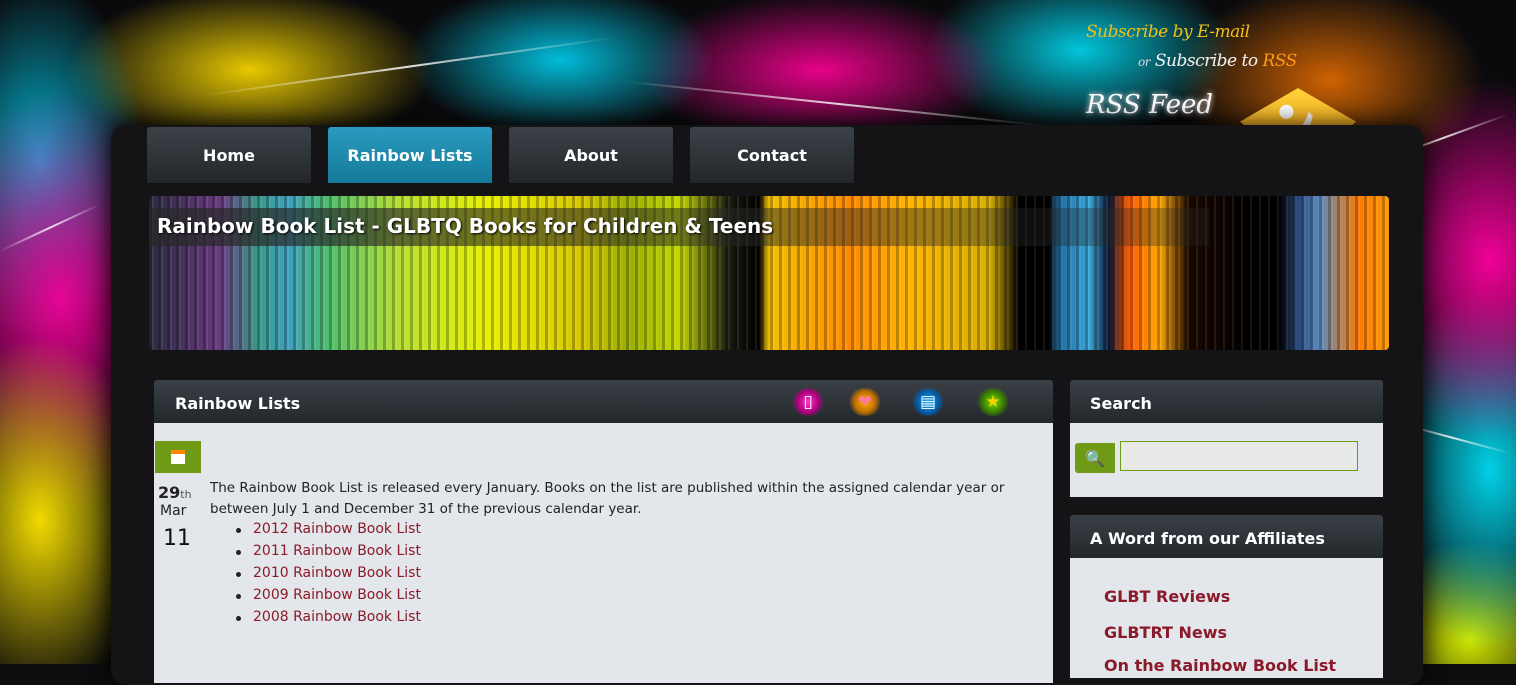  What do you see at coordinates (328, 620) in the screenshot?
I see `list-item: 2008 Rainbow Book List` at bounding box center [328, 620].